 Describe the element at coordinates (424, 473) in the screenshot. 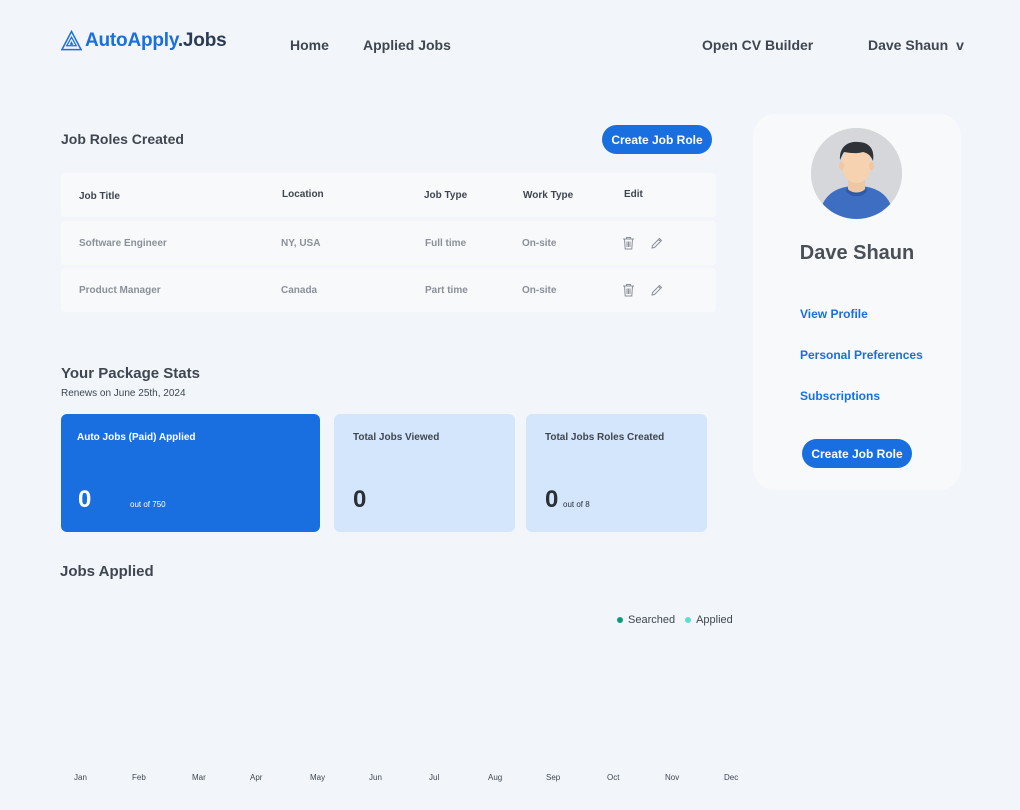

I see `stat-card-jobs-viewed: Total Jobs Viewed 0` at that location.